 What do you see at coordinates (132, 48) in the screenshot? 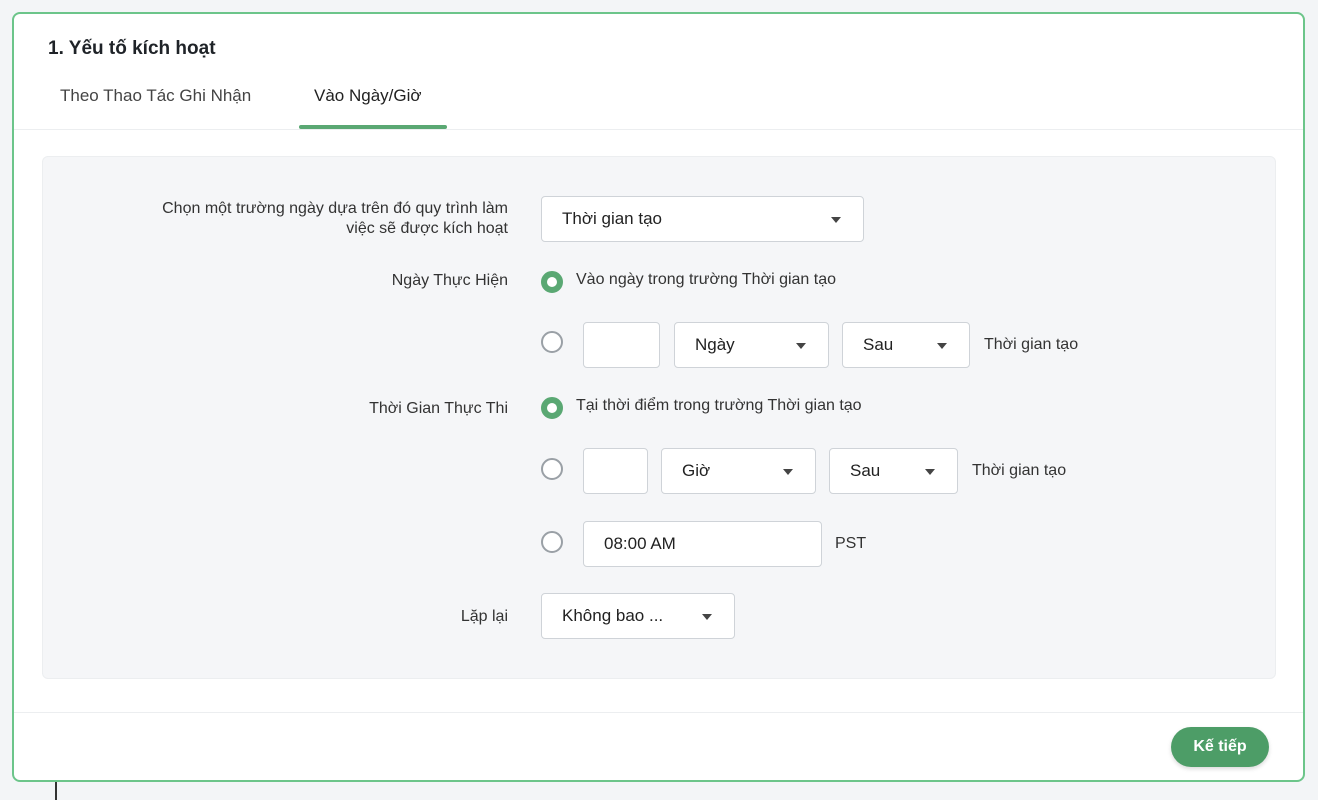
I see `section-title: 1. Yếu tố kích hoạt` at bounding box center [132, 48].